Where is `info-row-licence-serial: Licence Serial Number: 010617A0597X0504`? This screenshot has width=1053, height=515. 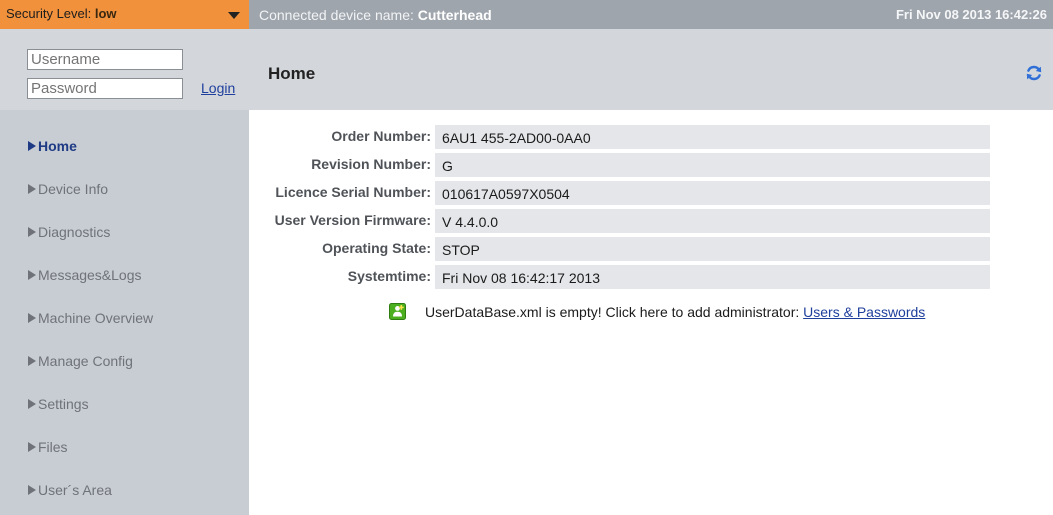
info-row-licence-serial: Licence Serial Number: 010617A0597X0504 is located at coordinates (651, 193).